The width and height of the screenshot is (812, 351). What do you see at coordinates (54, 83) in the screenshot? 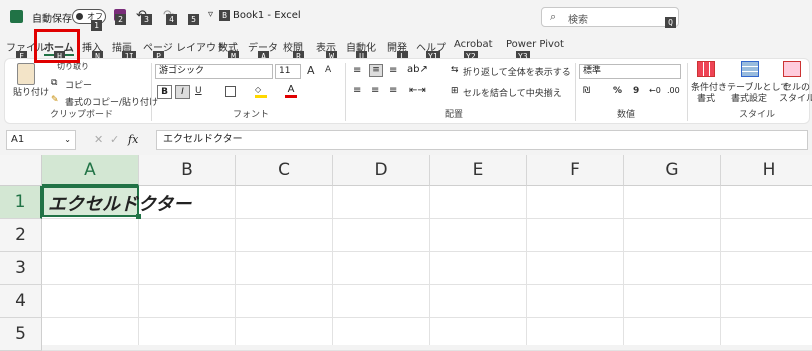
I see `copy-icon: ⧉` at bounding box center [54, 83].